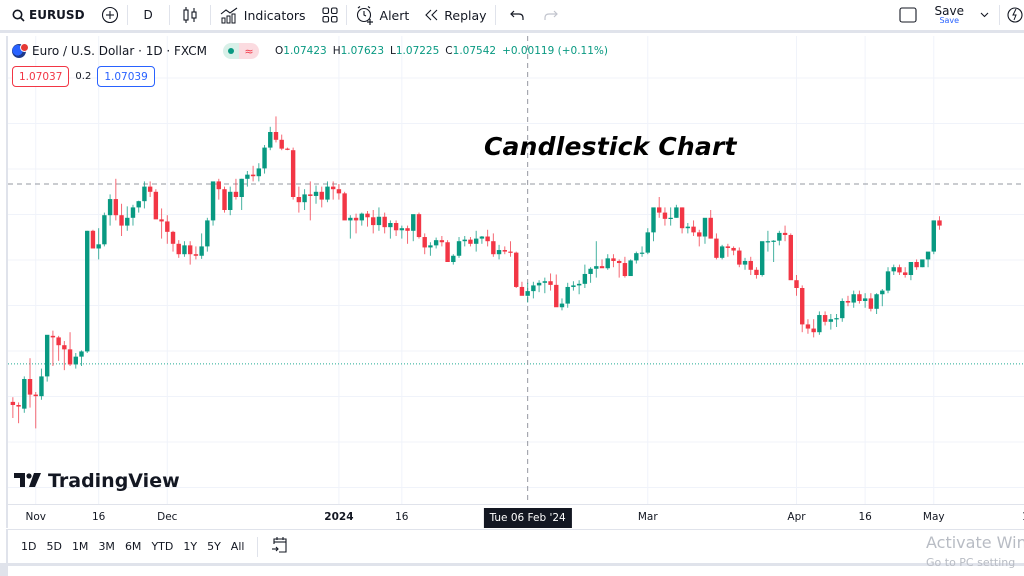 This screenshot has height=576, width=1024. I want to click on alert-button: Alert, so click(382, 16).